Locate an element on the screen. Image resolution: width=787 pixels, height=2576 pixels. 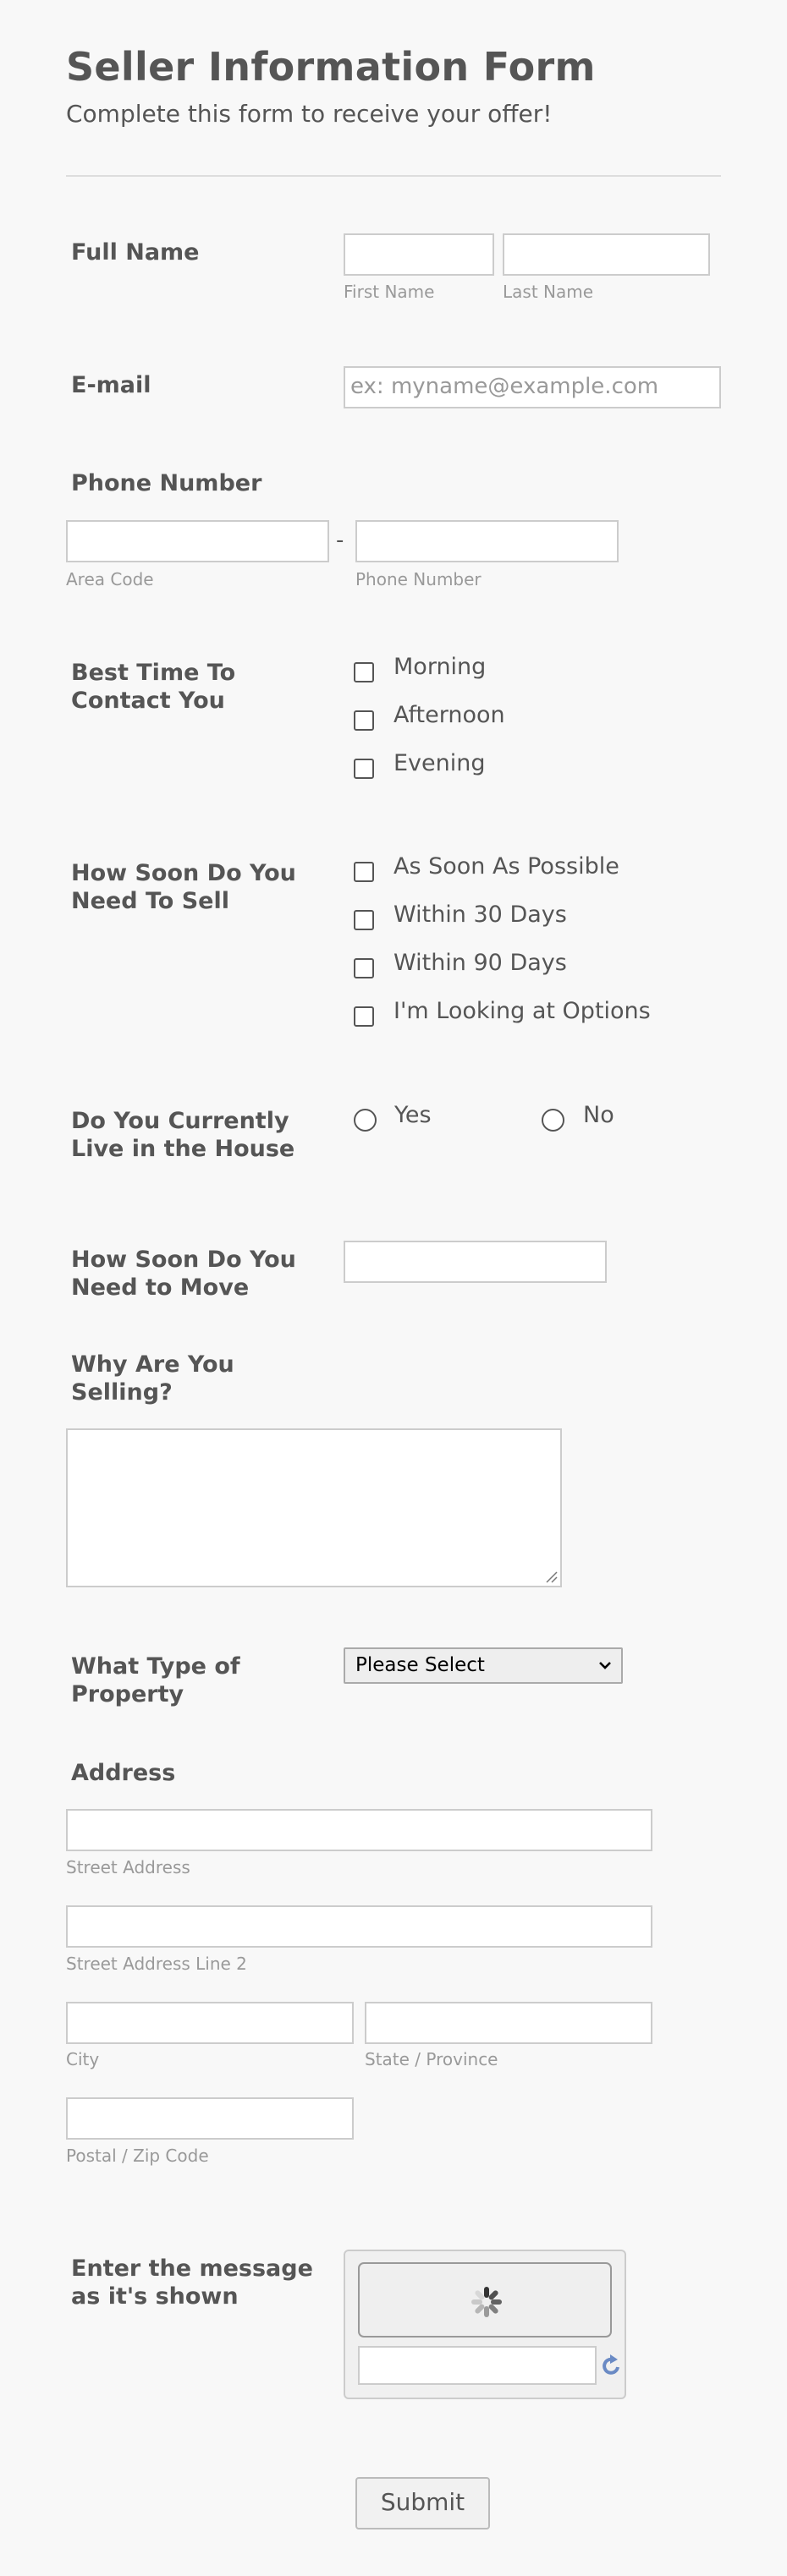
first-name-input is located at coordinates (419, 254).